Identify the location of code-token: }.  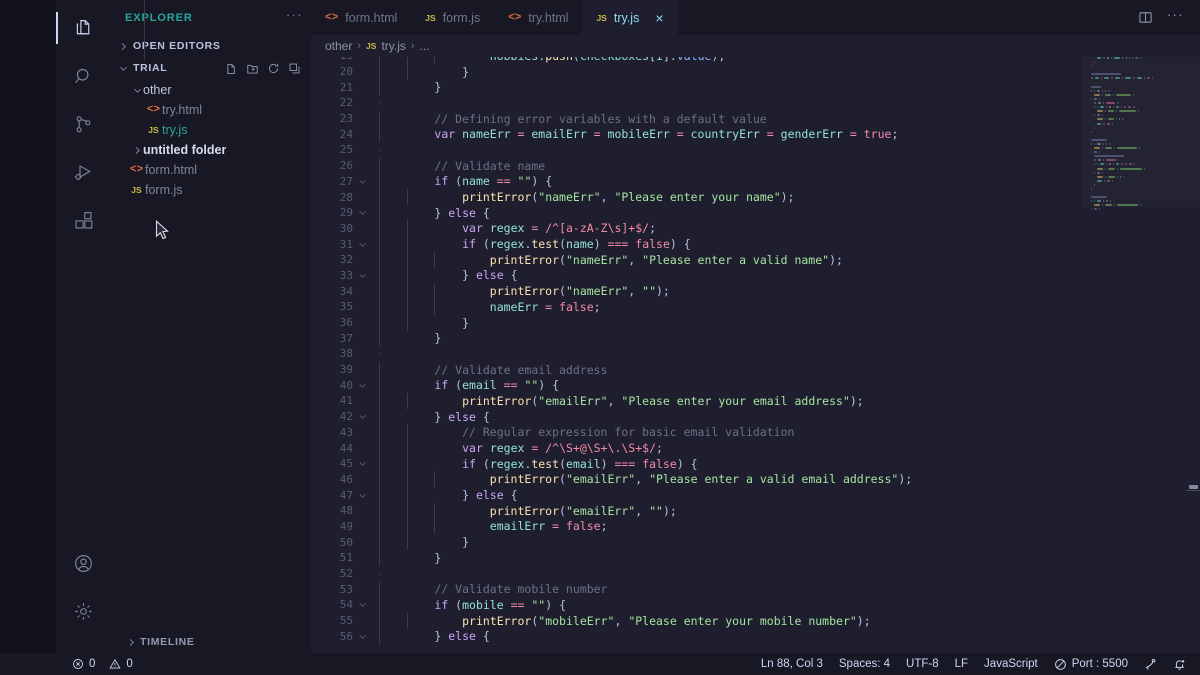
(410, 87).